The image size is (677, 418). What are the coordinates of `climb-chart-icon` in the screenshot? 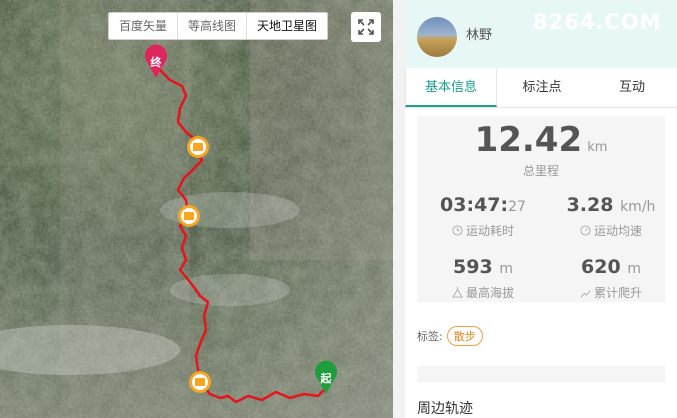 It's located at (585, 294).